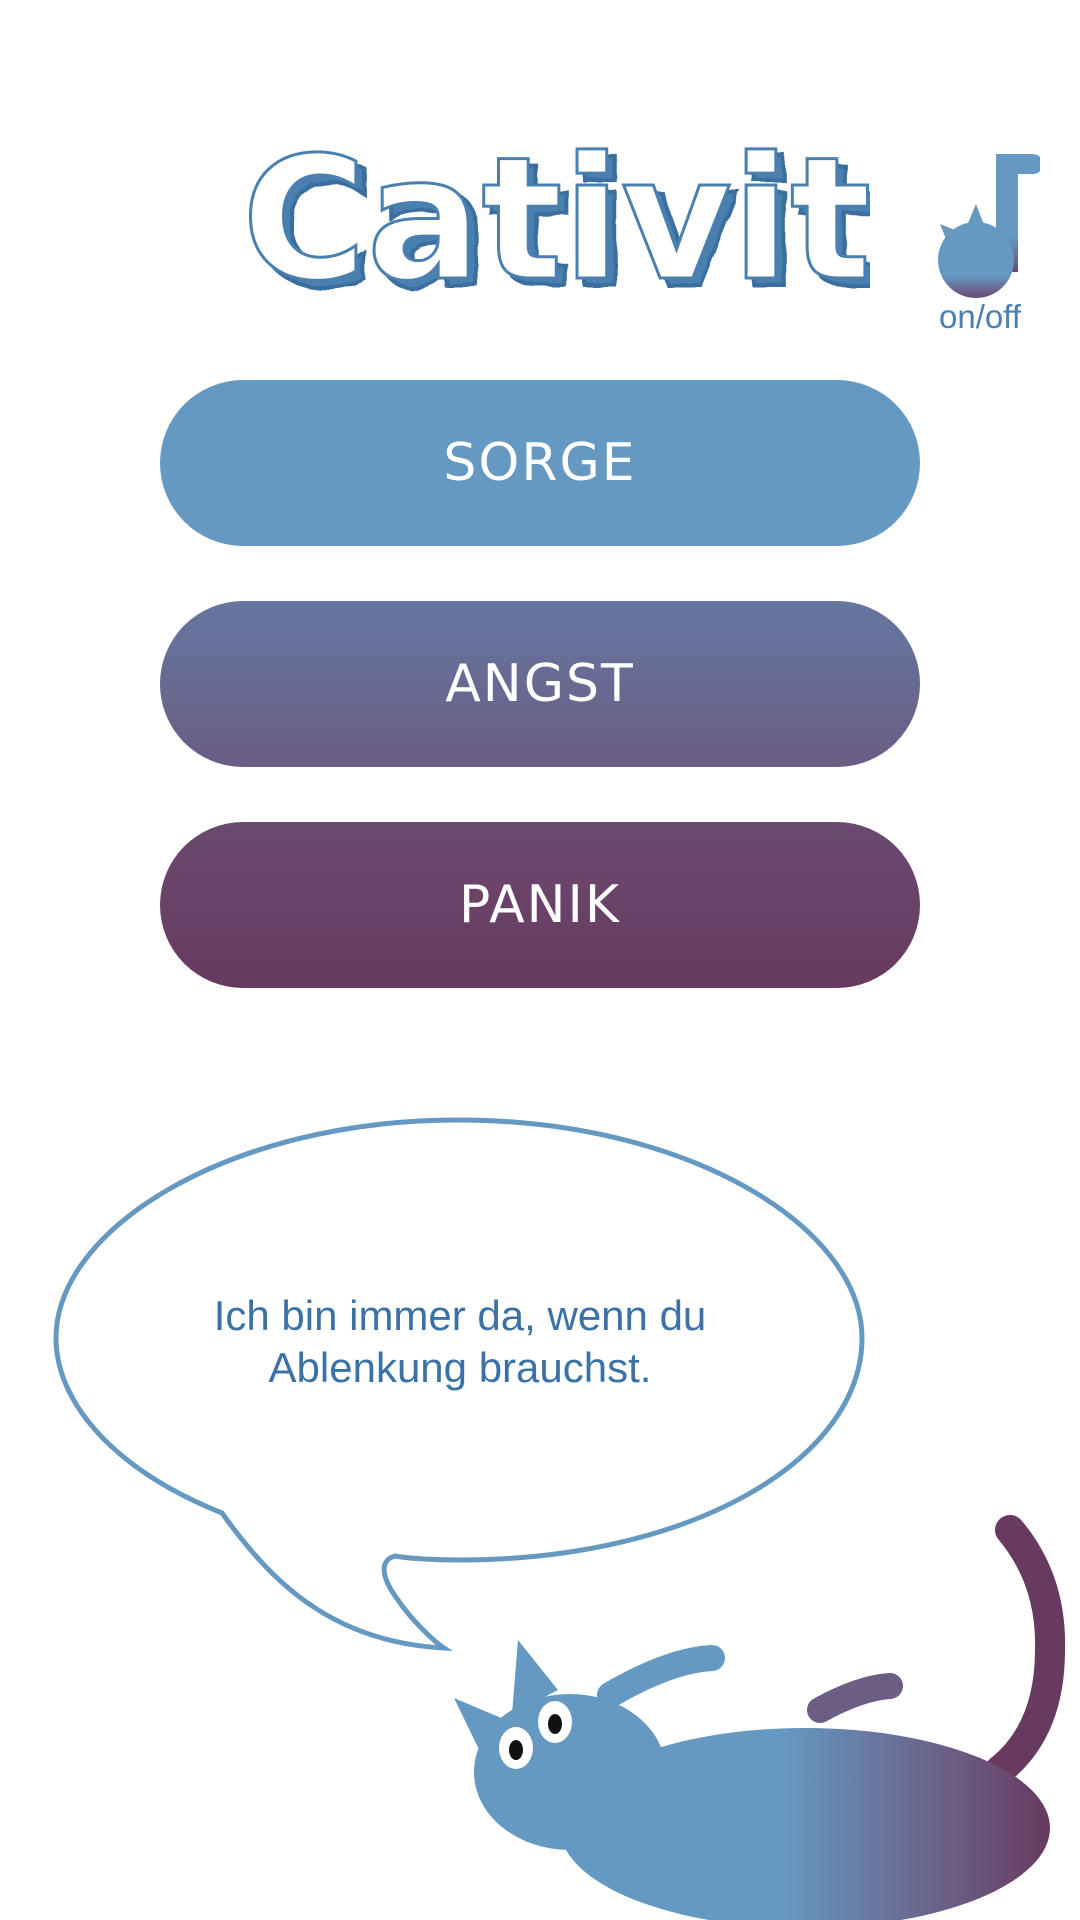 The image size is (1080, 1920). Describe the element at coordinates (980, 316) in the screenshot. I see `music-toggle-label: on/off` at that location.